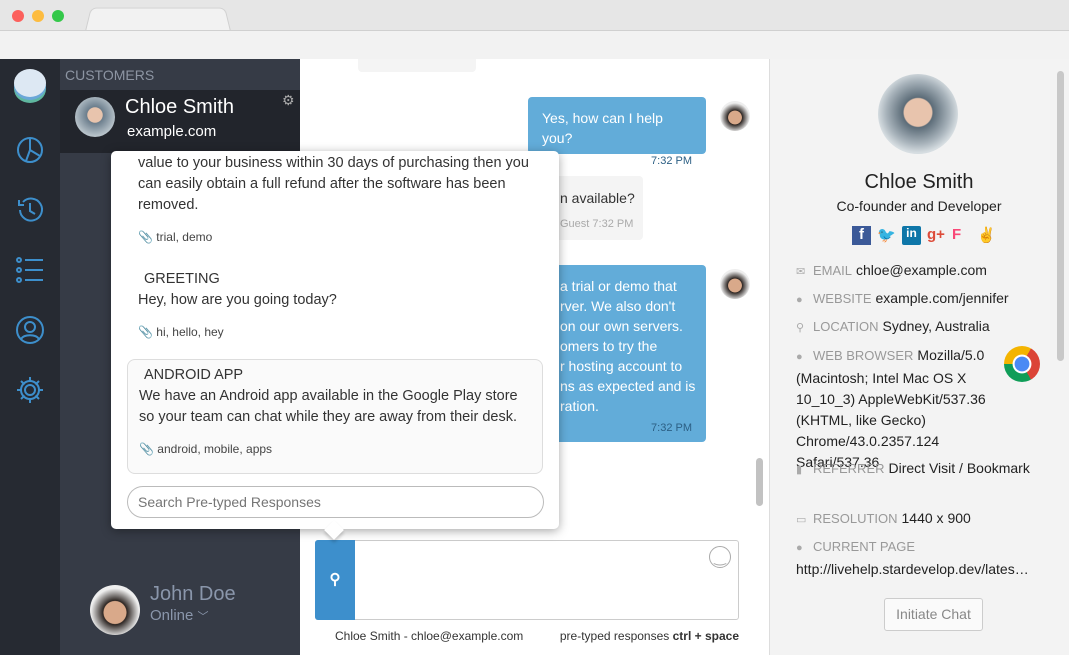 This screenshot has height=655, width=1069. What do you see at coordinates (194, 375) in the screenshot?
I see `response-title: ANDROID APP` at bounding box center [194, 375].